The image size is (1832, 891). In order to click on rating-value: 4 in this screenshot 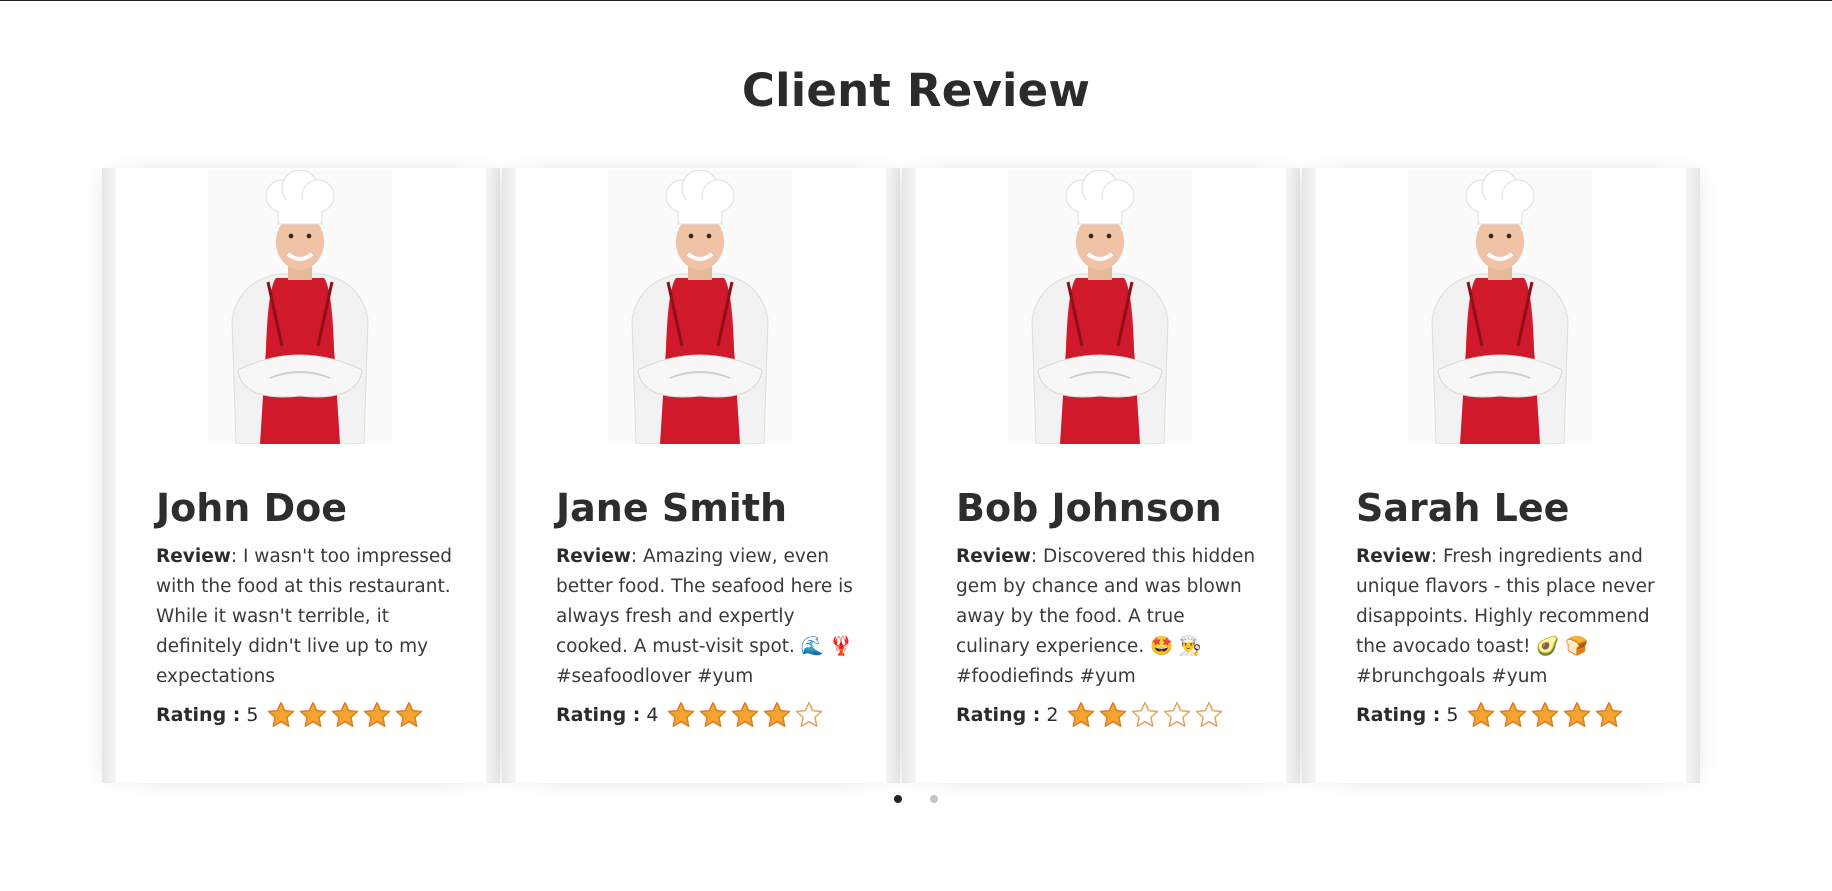, I will do `click(652, 715)`.